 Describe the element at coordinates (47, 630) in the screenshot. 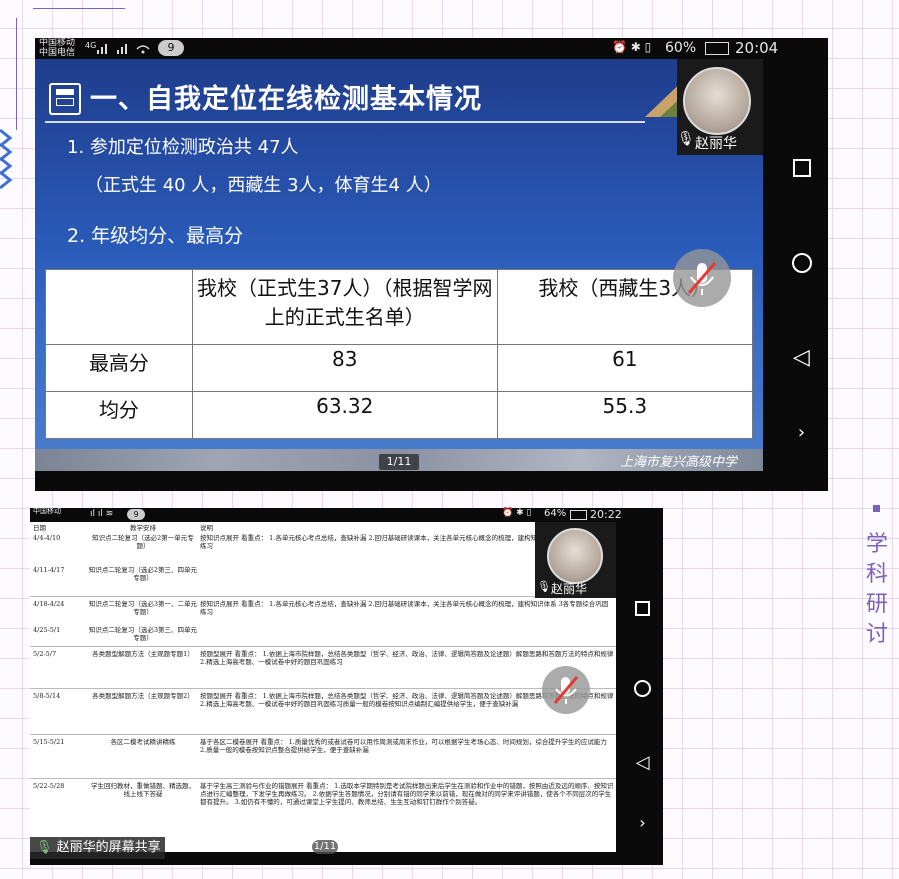

I see `row-date: 4/25-5/1` at that location.